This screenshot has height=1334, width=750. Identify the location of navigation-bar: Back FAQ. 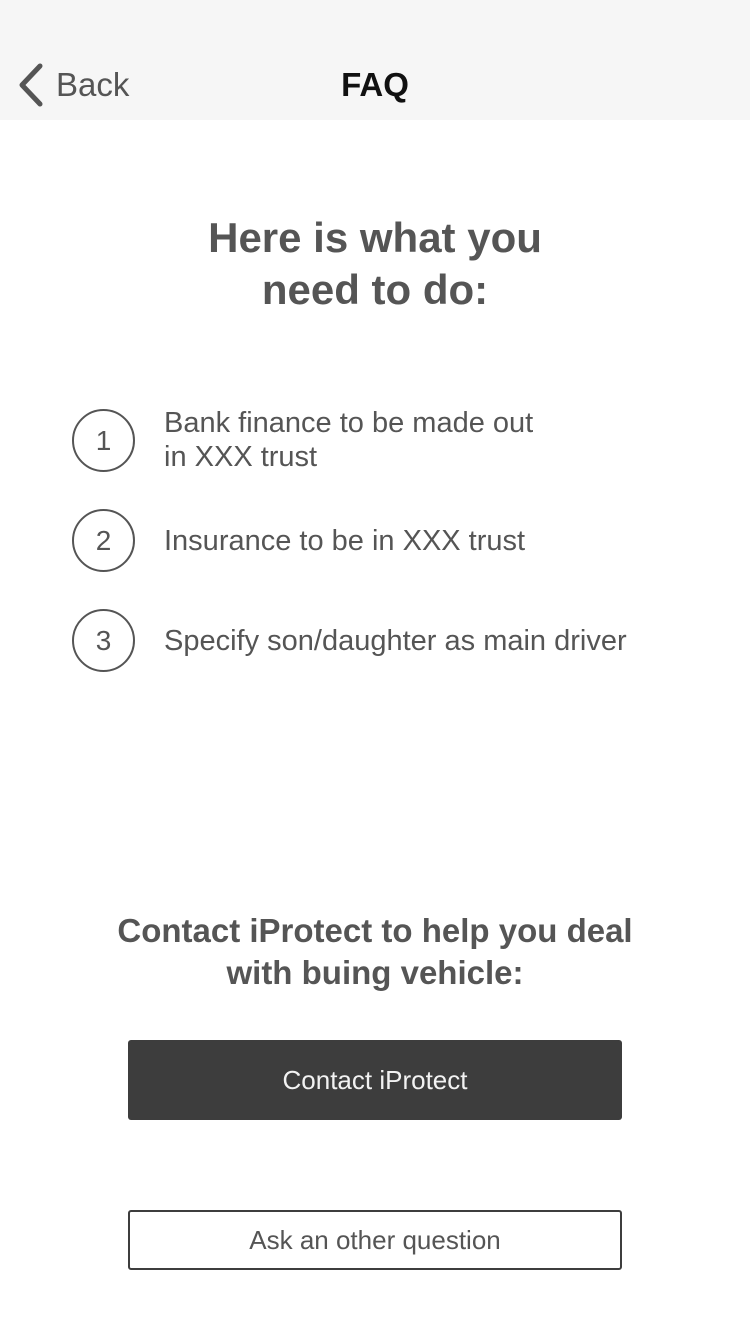
(375, 60).